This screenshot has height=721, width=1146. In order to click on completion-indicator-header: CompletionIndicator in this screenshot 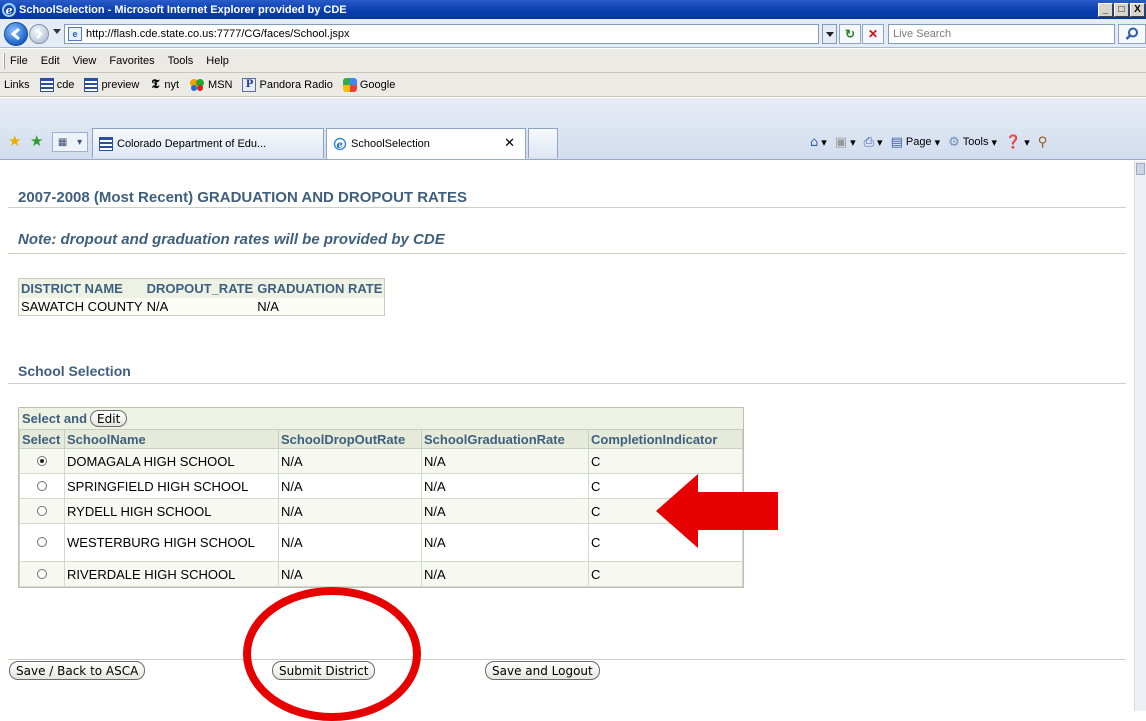, I will do `click(665, 439)`.